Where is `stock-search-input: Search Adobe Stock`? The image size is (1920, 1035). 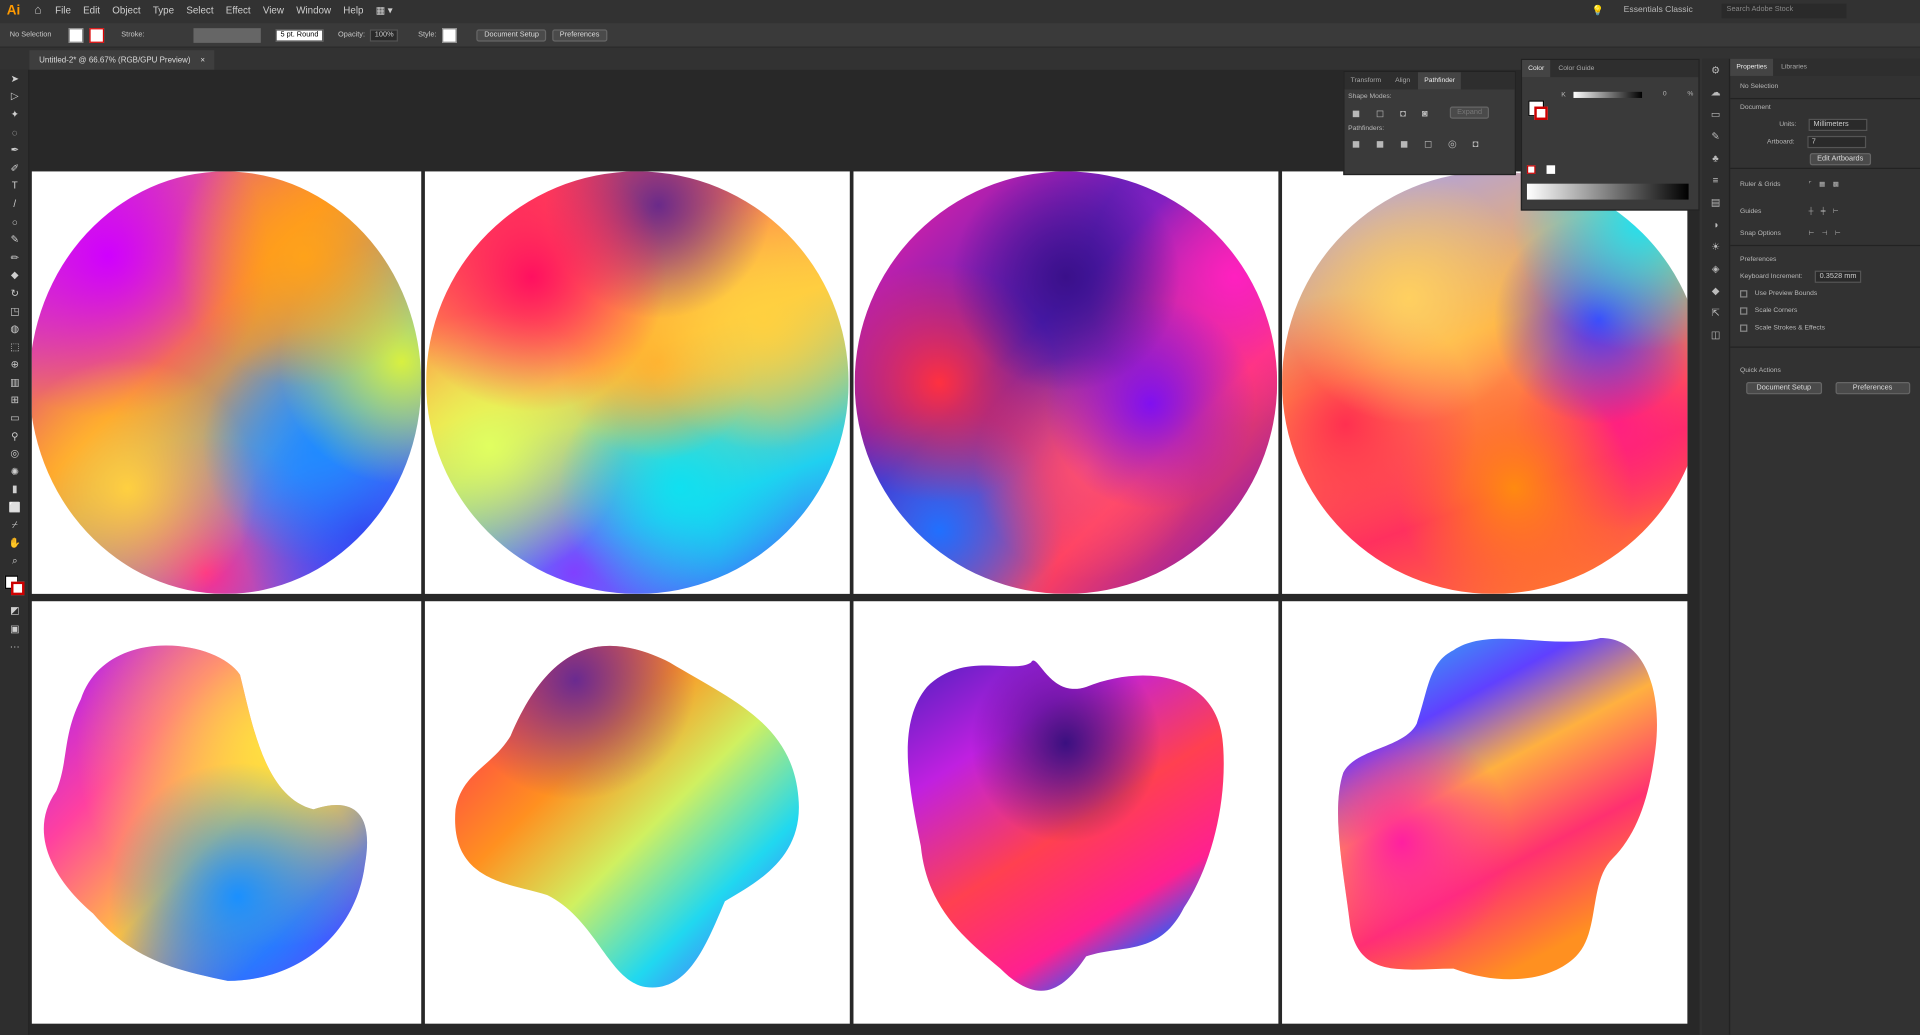
stock-search-input: Search Adobe Stock is located at coordinates (1784, 10).